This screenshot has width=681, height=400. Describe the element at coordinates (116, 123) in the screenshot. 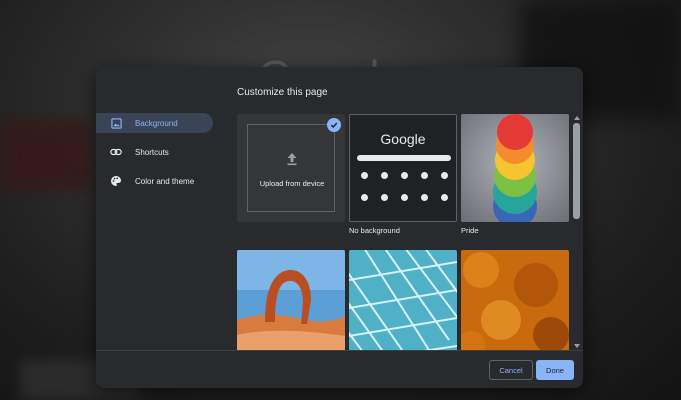

I see `image-icon` at that location.